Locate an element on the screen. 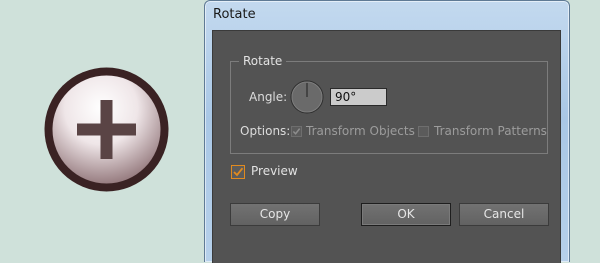 This screenshot has width=600, height=263. preview-checkbox is located at coordinates (238, 172).